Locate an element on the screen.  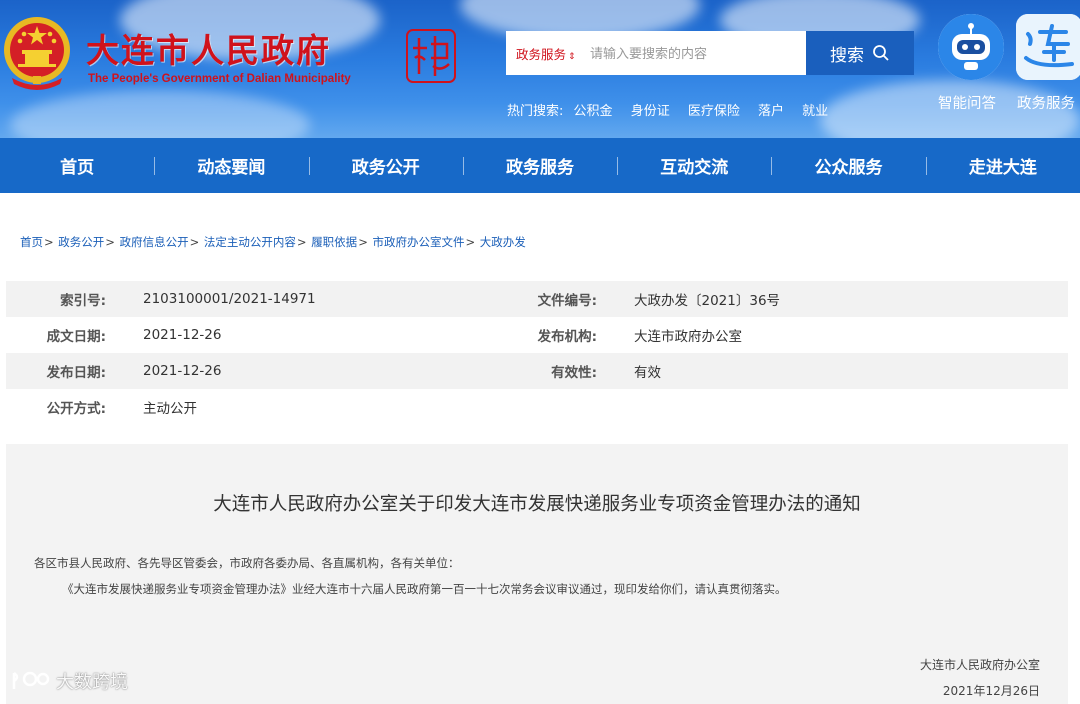
meta-row: 公开方式: 主动公开 is located at coordinates (537, 407).